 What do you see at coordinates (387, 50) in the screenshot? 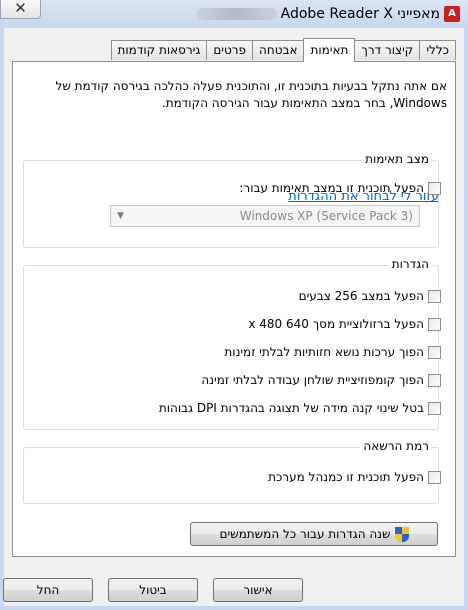
I see `tab-shortcut: קיצור דרך` at bounding box center [387, 50].